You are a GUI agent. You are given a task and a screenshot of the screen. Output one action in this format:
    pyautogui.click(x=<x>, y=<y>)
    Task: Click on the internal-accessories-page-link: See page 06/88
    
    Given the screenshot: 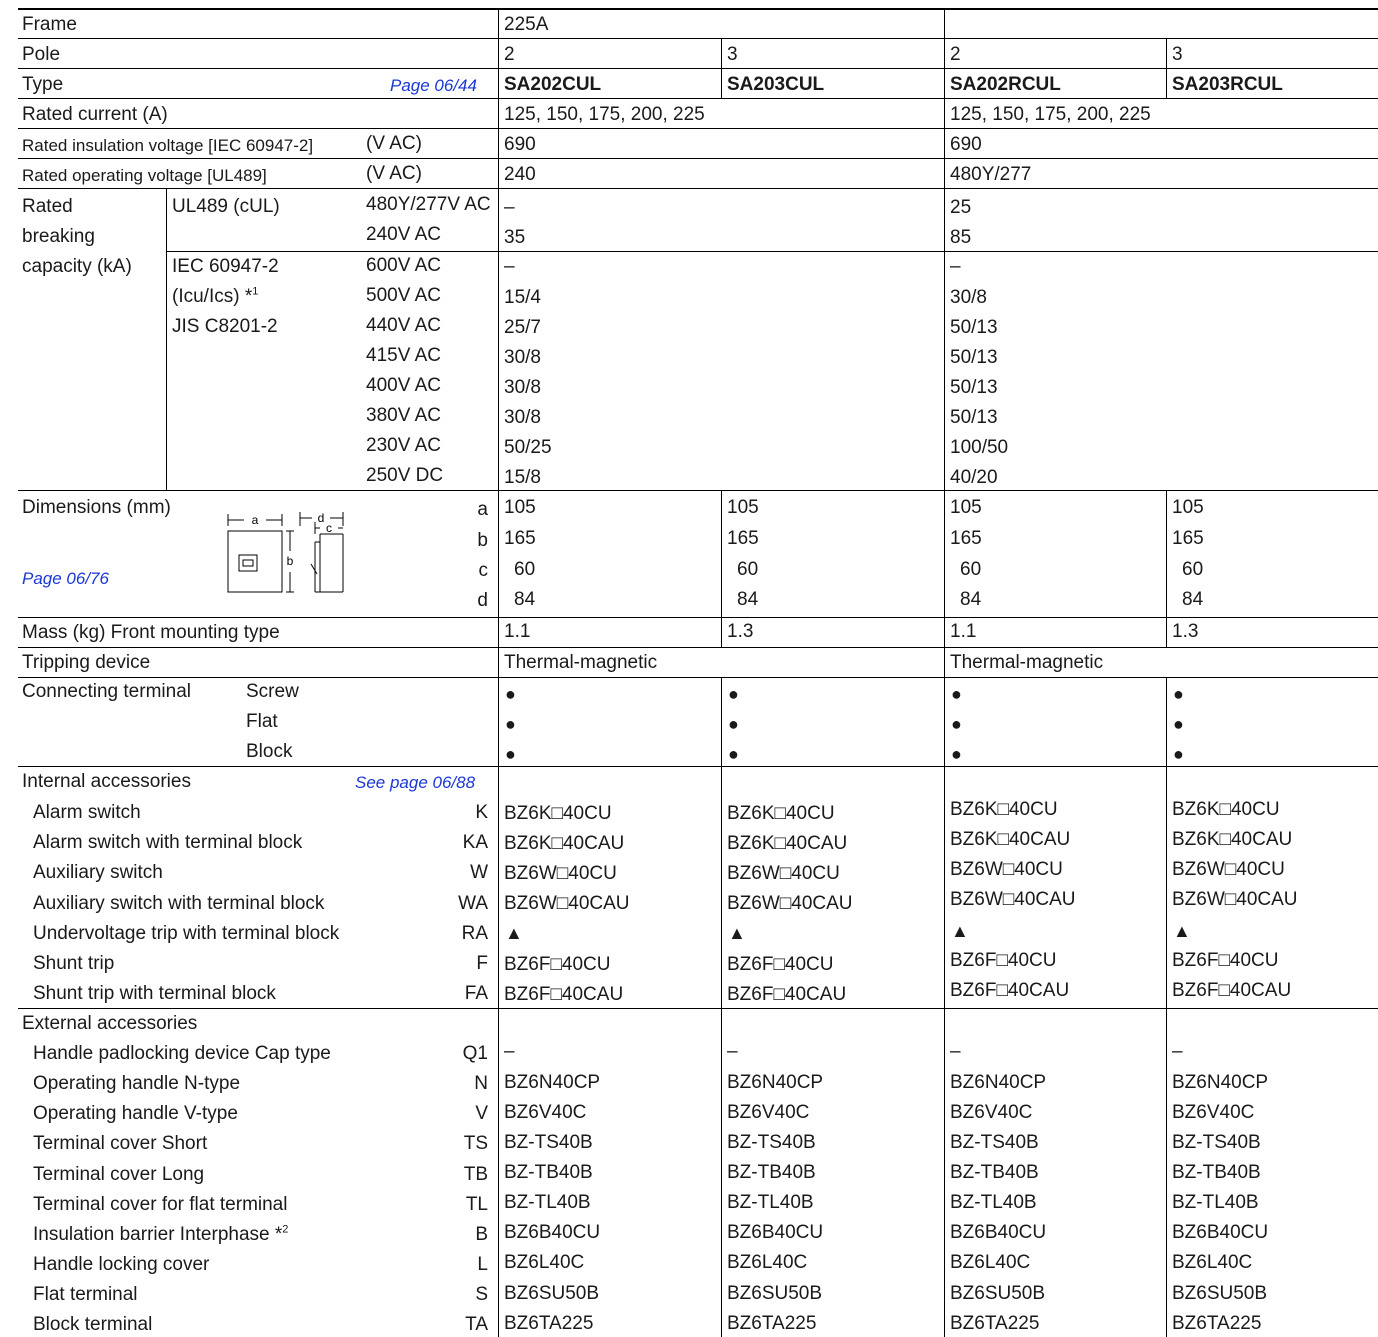 What is the action you would take?
    pyautogui.click(x=415, y=783)
    